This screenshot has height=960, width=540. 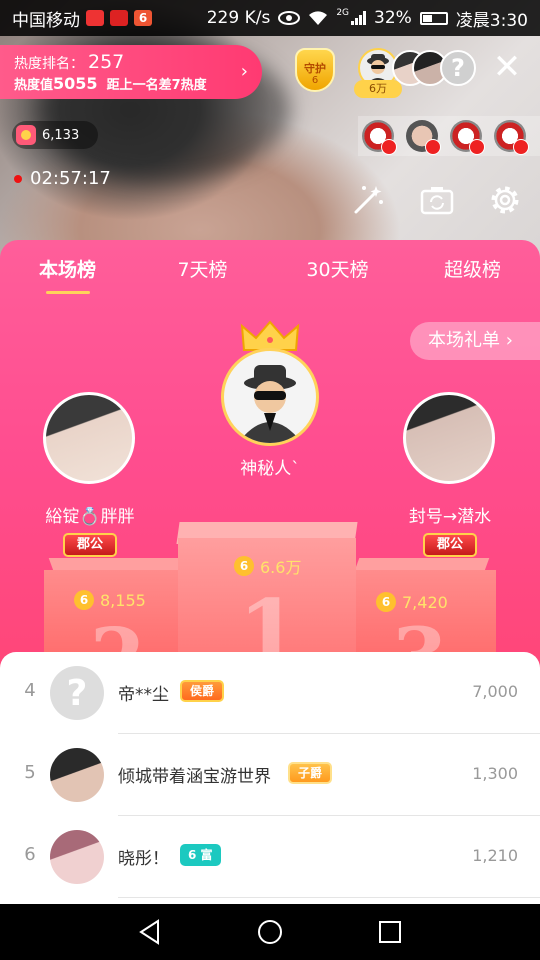 I want to click on eye-icon, so click(x=289, y=18).